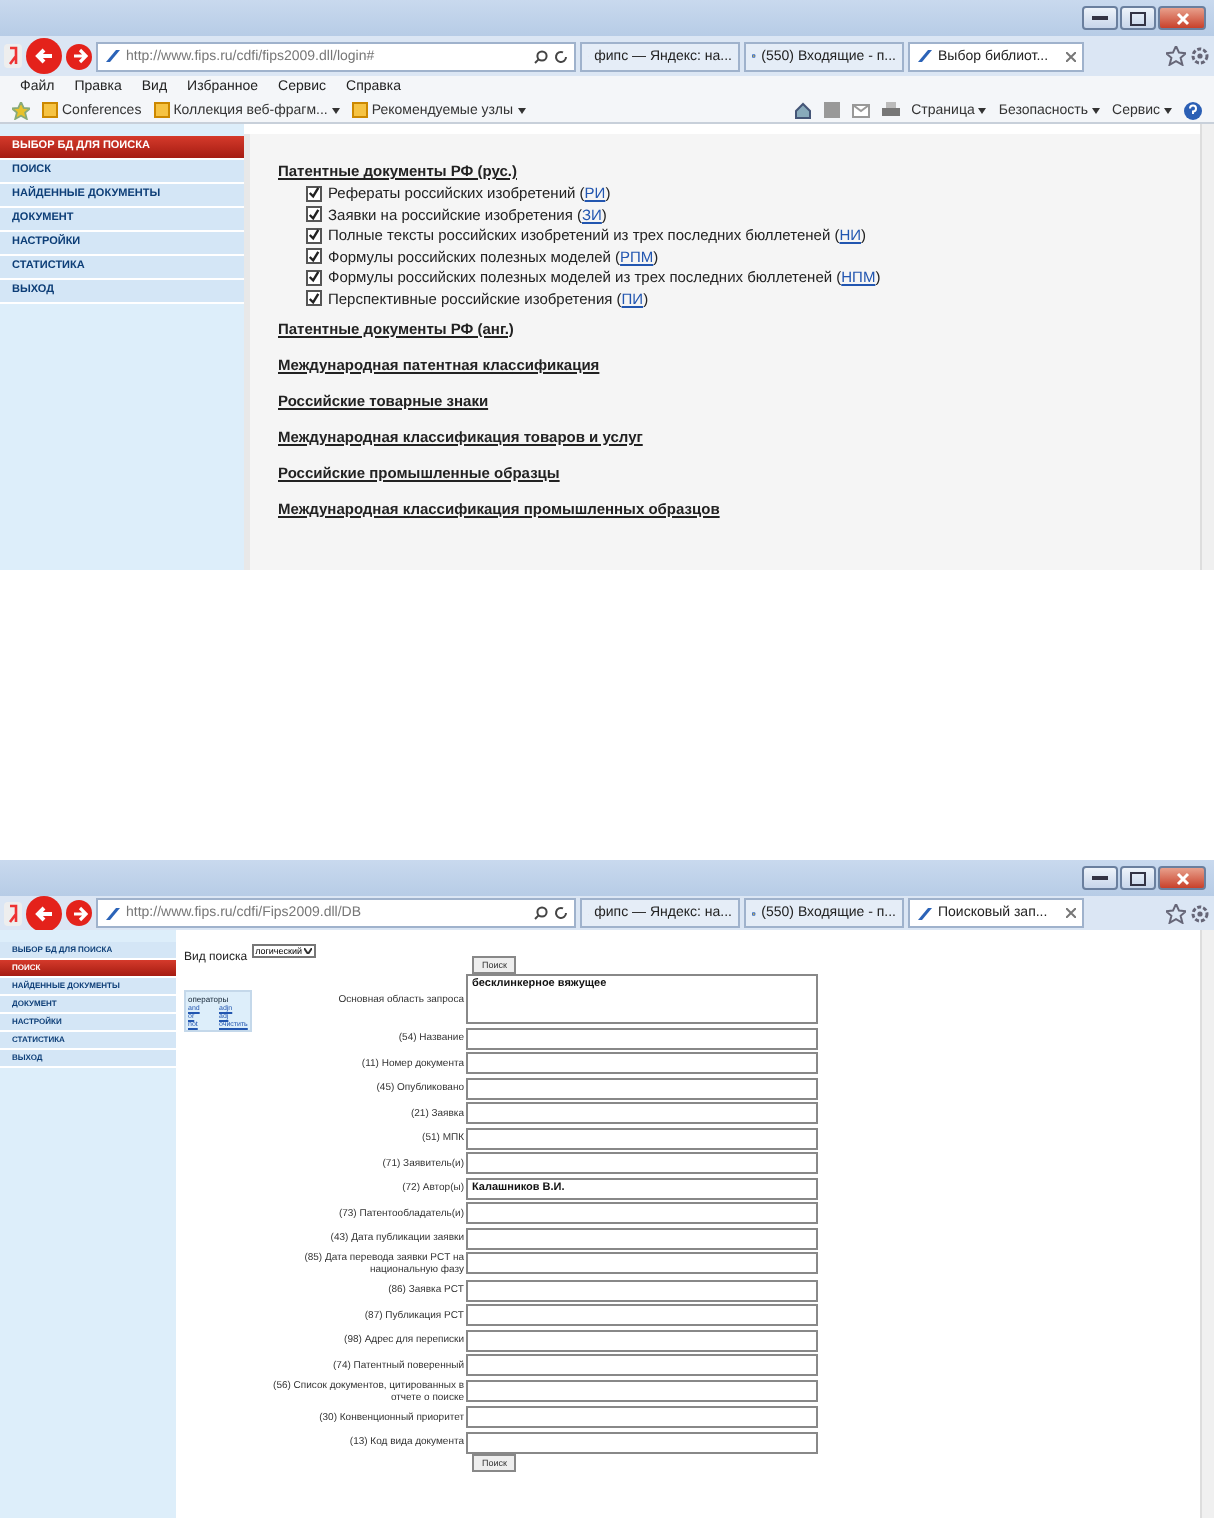 Image resolution: width=1214 pixels, height=1518 pixels. Describe the element at coordinates (831, 110) in the screenshot. I see `feed-icon` at that location.